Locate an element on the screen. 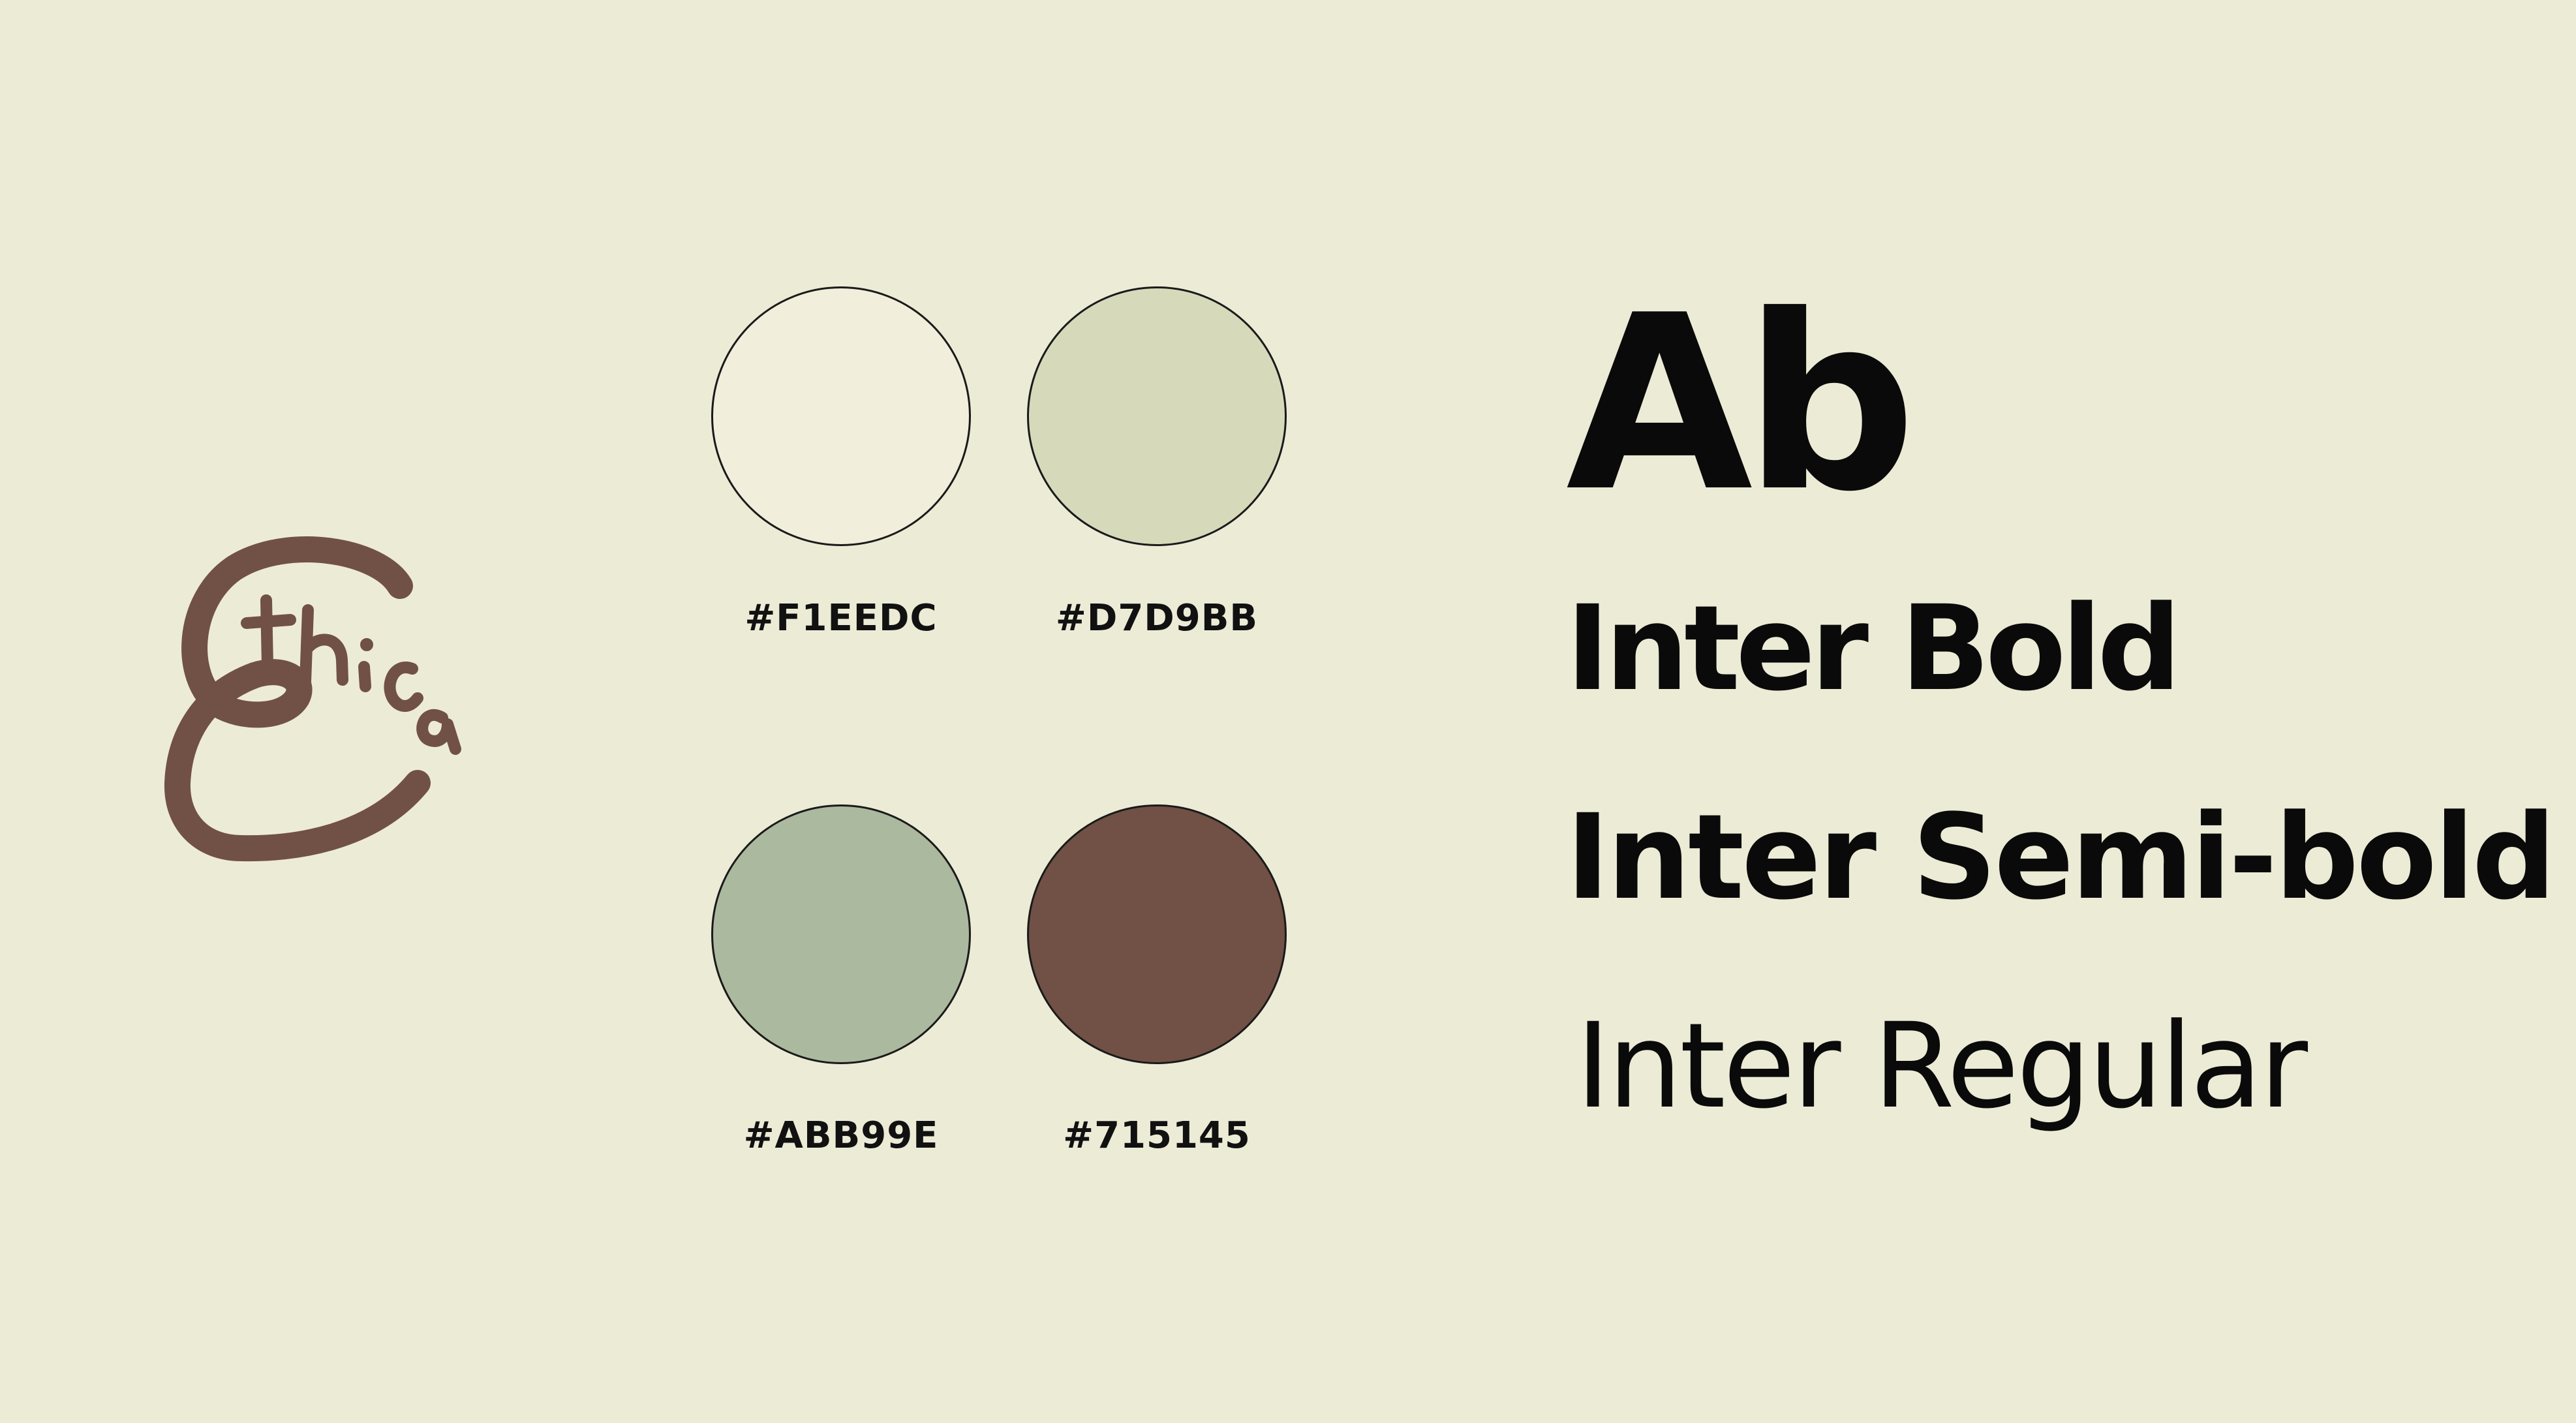 Image resolution: width=2576 pixels, height=1423 pixels. swatch-f1eedc is located at coordinates (841, 416).